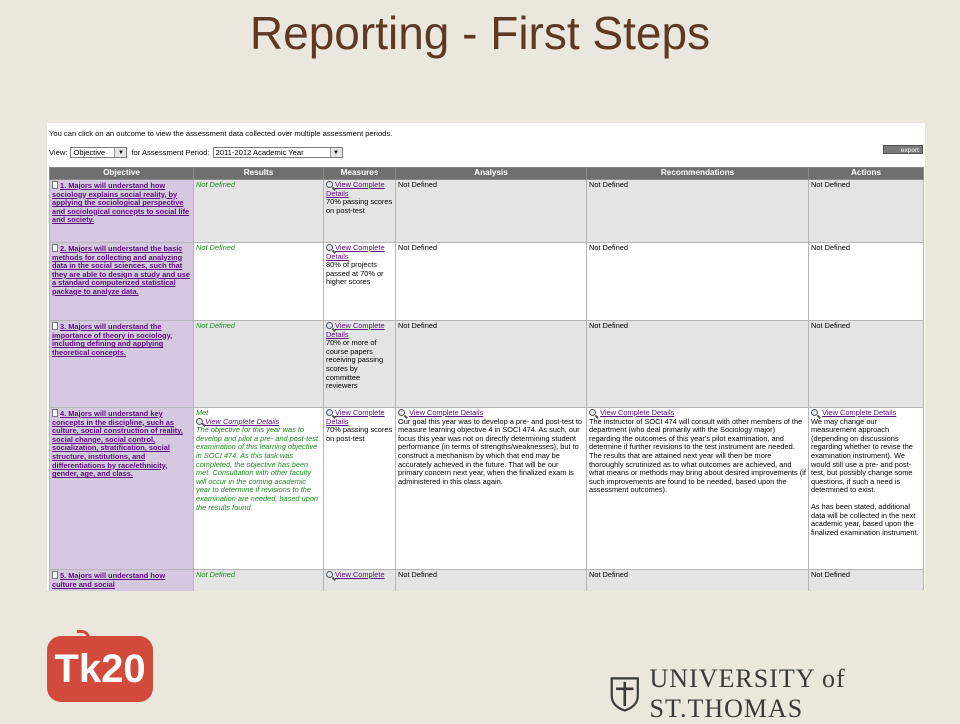 The width and height of the screenshot is (960, 724). Describe the element at coordinates (277, 152) in the screenshot. I see `period-select: 2011-2012 Academic Year ▼` at that location.